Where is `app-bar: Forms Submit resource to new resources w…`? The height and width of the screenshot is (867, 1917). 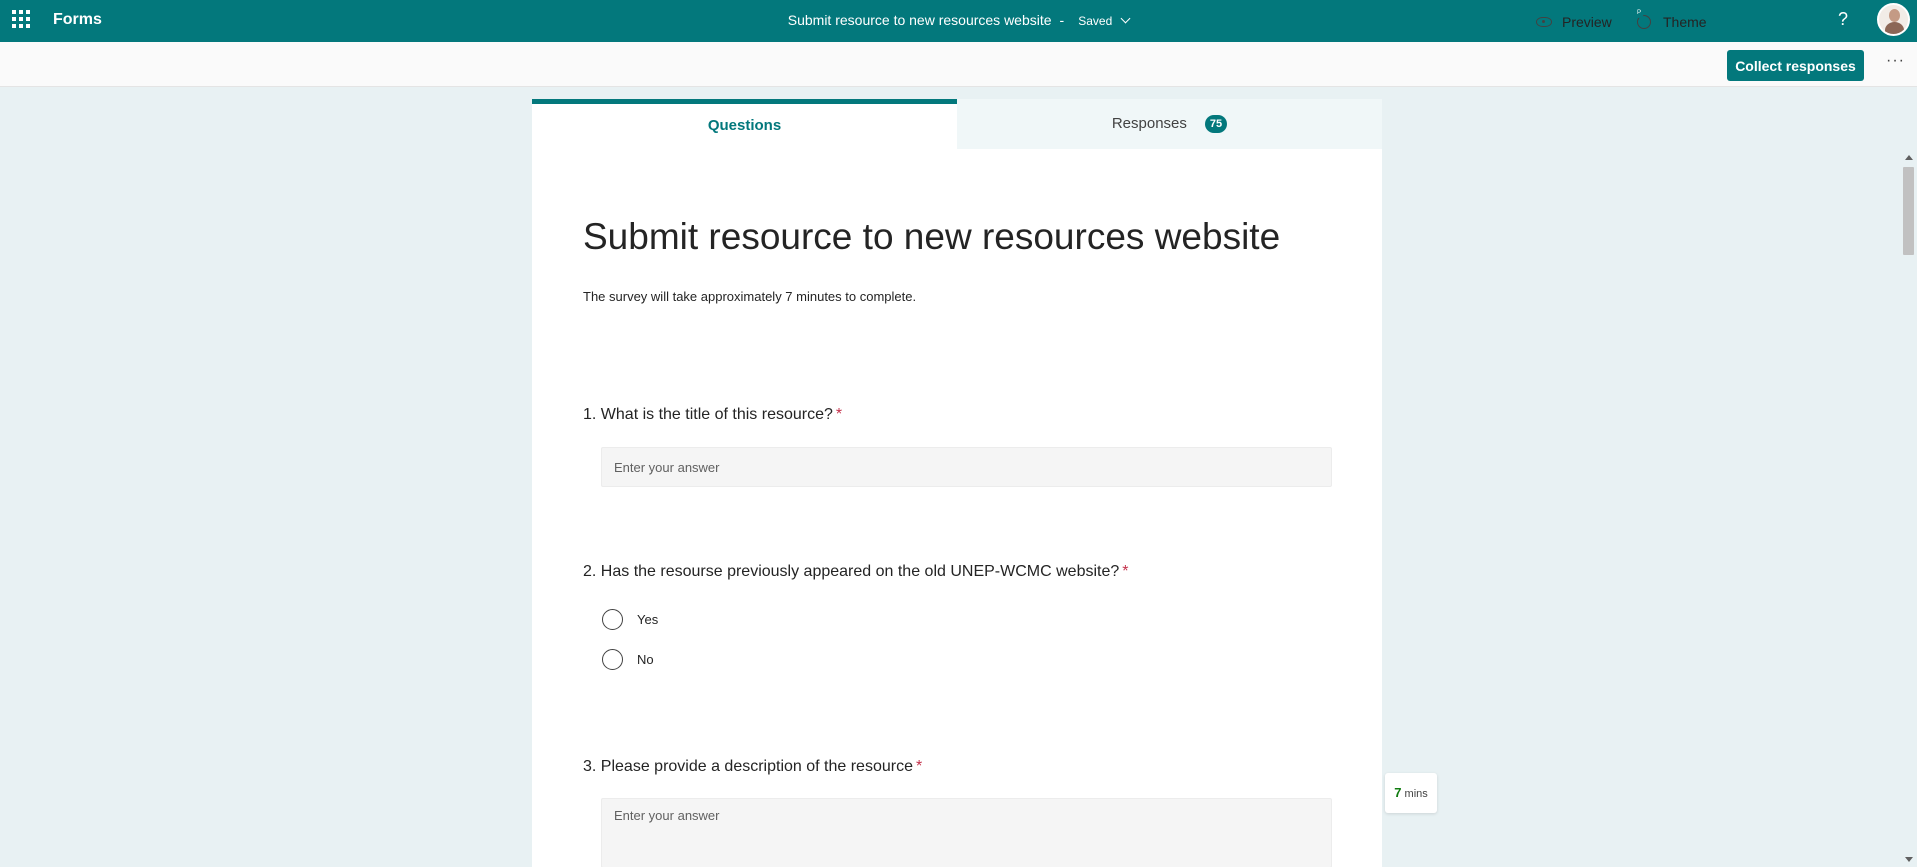
app-bar: Forms Submit resource to new resources w… is located at coordinates (958, 21).